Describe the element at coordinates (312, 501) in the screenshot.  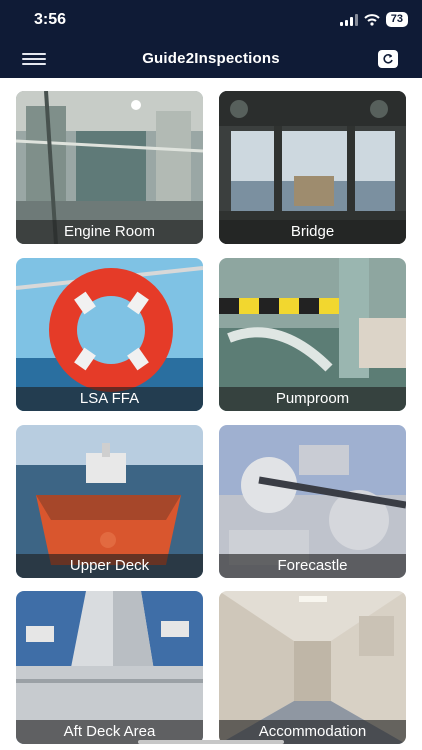
I see `tile-forecastle: Forecastle` at that location.